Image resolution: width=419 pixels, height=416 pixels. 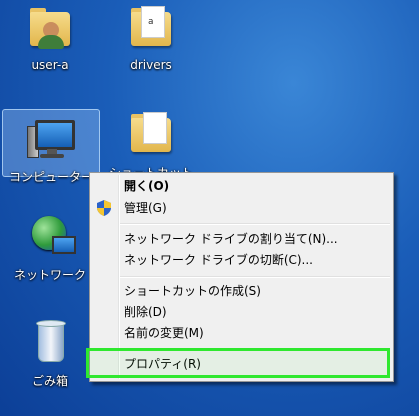 What do you see at coordinates (51, 236) in the screenshot?
I see `network-icon` at bounding box center [51, 236].